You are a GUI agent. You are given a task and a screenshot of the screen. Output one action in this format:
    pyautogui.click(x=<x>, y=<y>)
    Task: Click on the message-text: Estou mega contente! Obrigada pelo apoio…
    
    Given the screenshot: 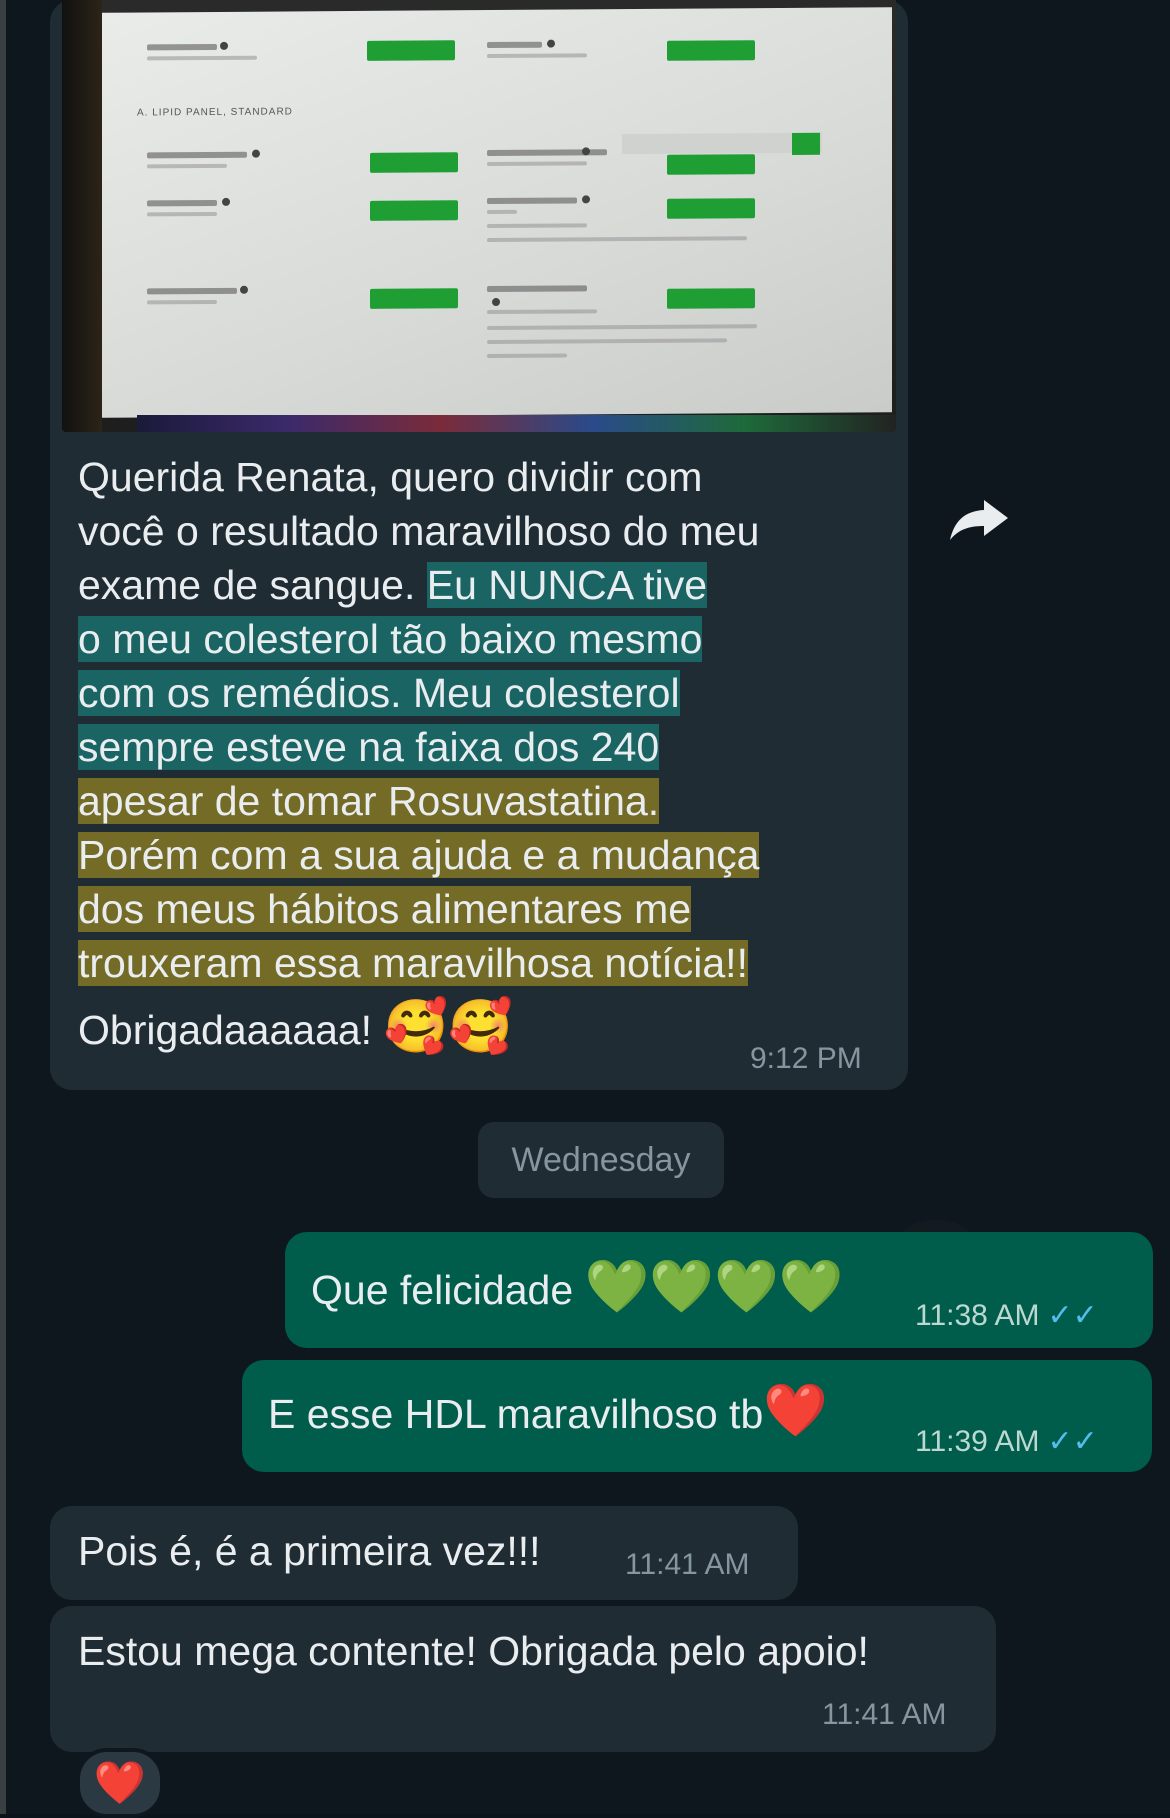 What is the action you would take?
    pyautogui.click(x=473, y=1651)
    